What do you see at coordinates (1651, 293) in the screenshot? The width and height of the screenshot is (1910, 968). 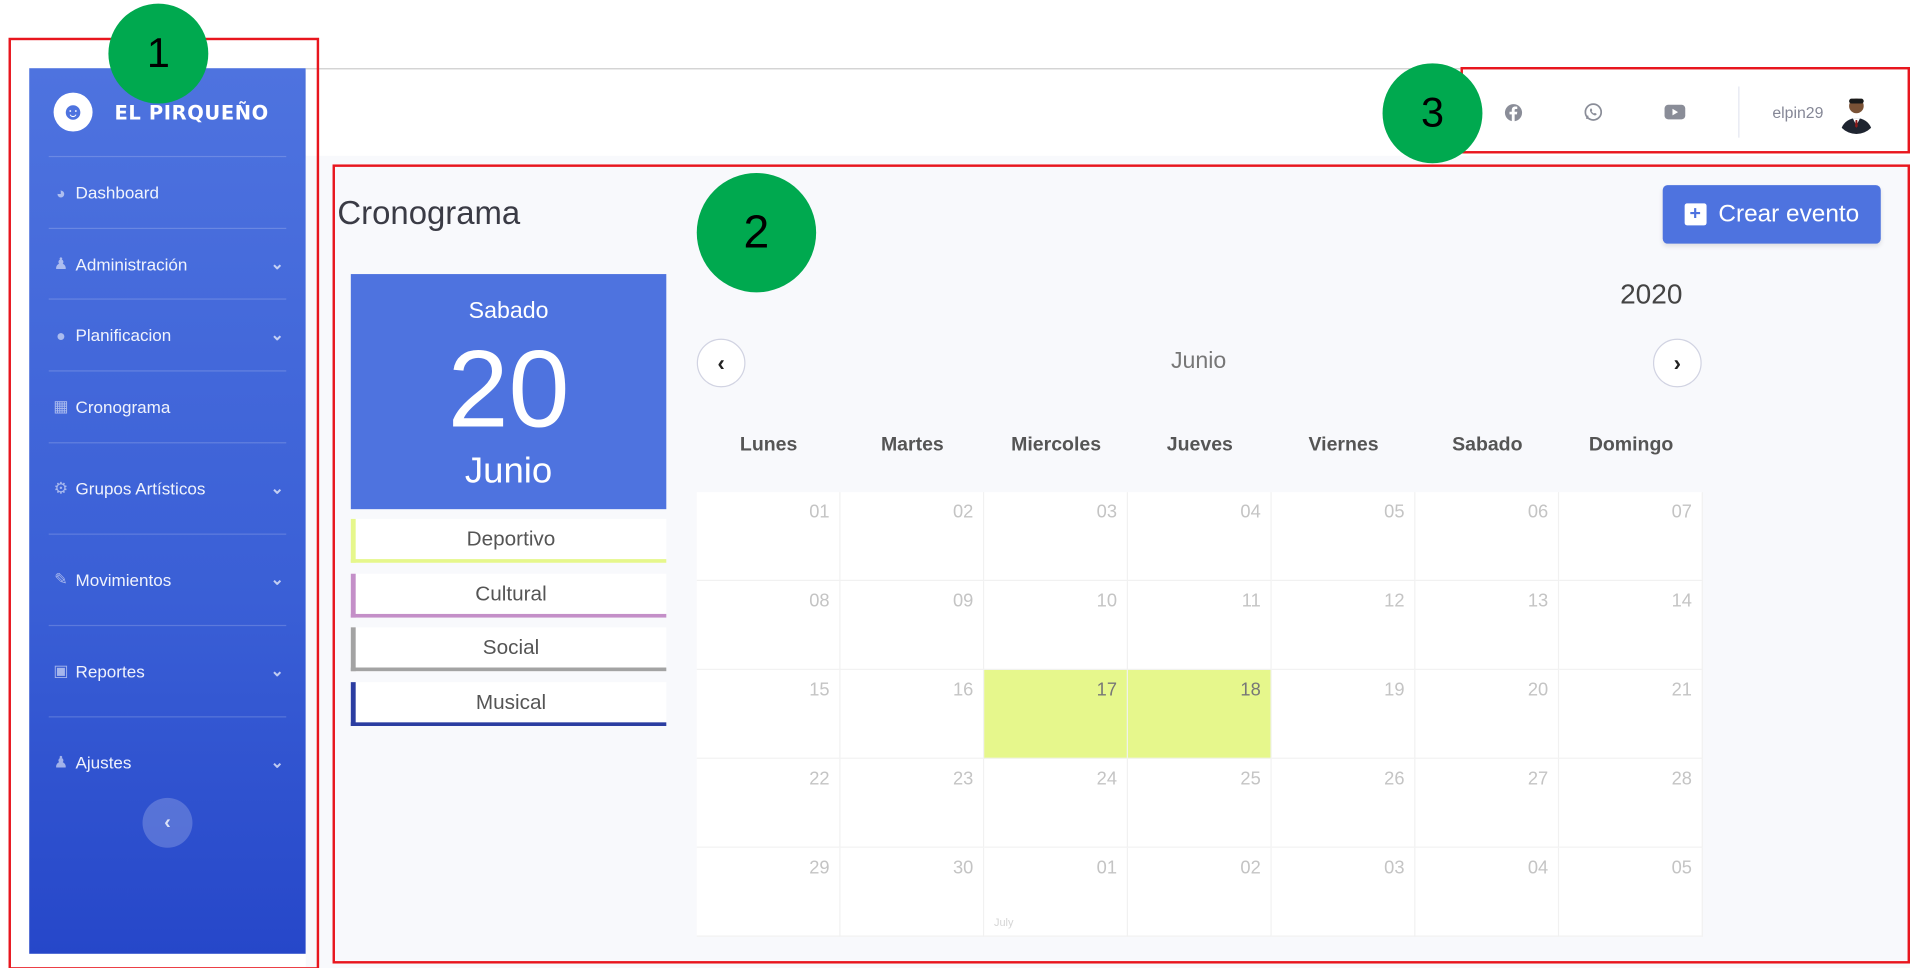 I see `calendar-year: 2020` at bounding box center [1651, 293].